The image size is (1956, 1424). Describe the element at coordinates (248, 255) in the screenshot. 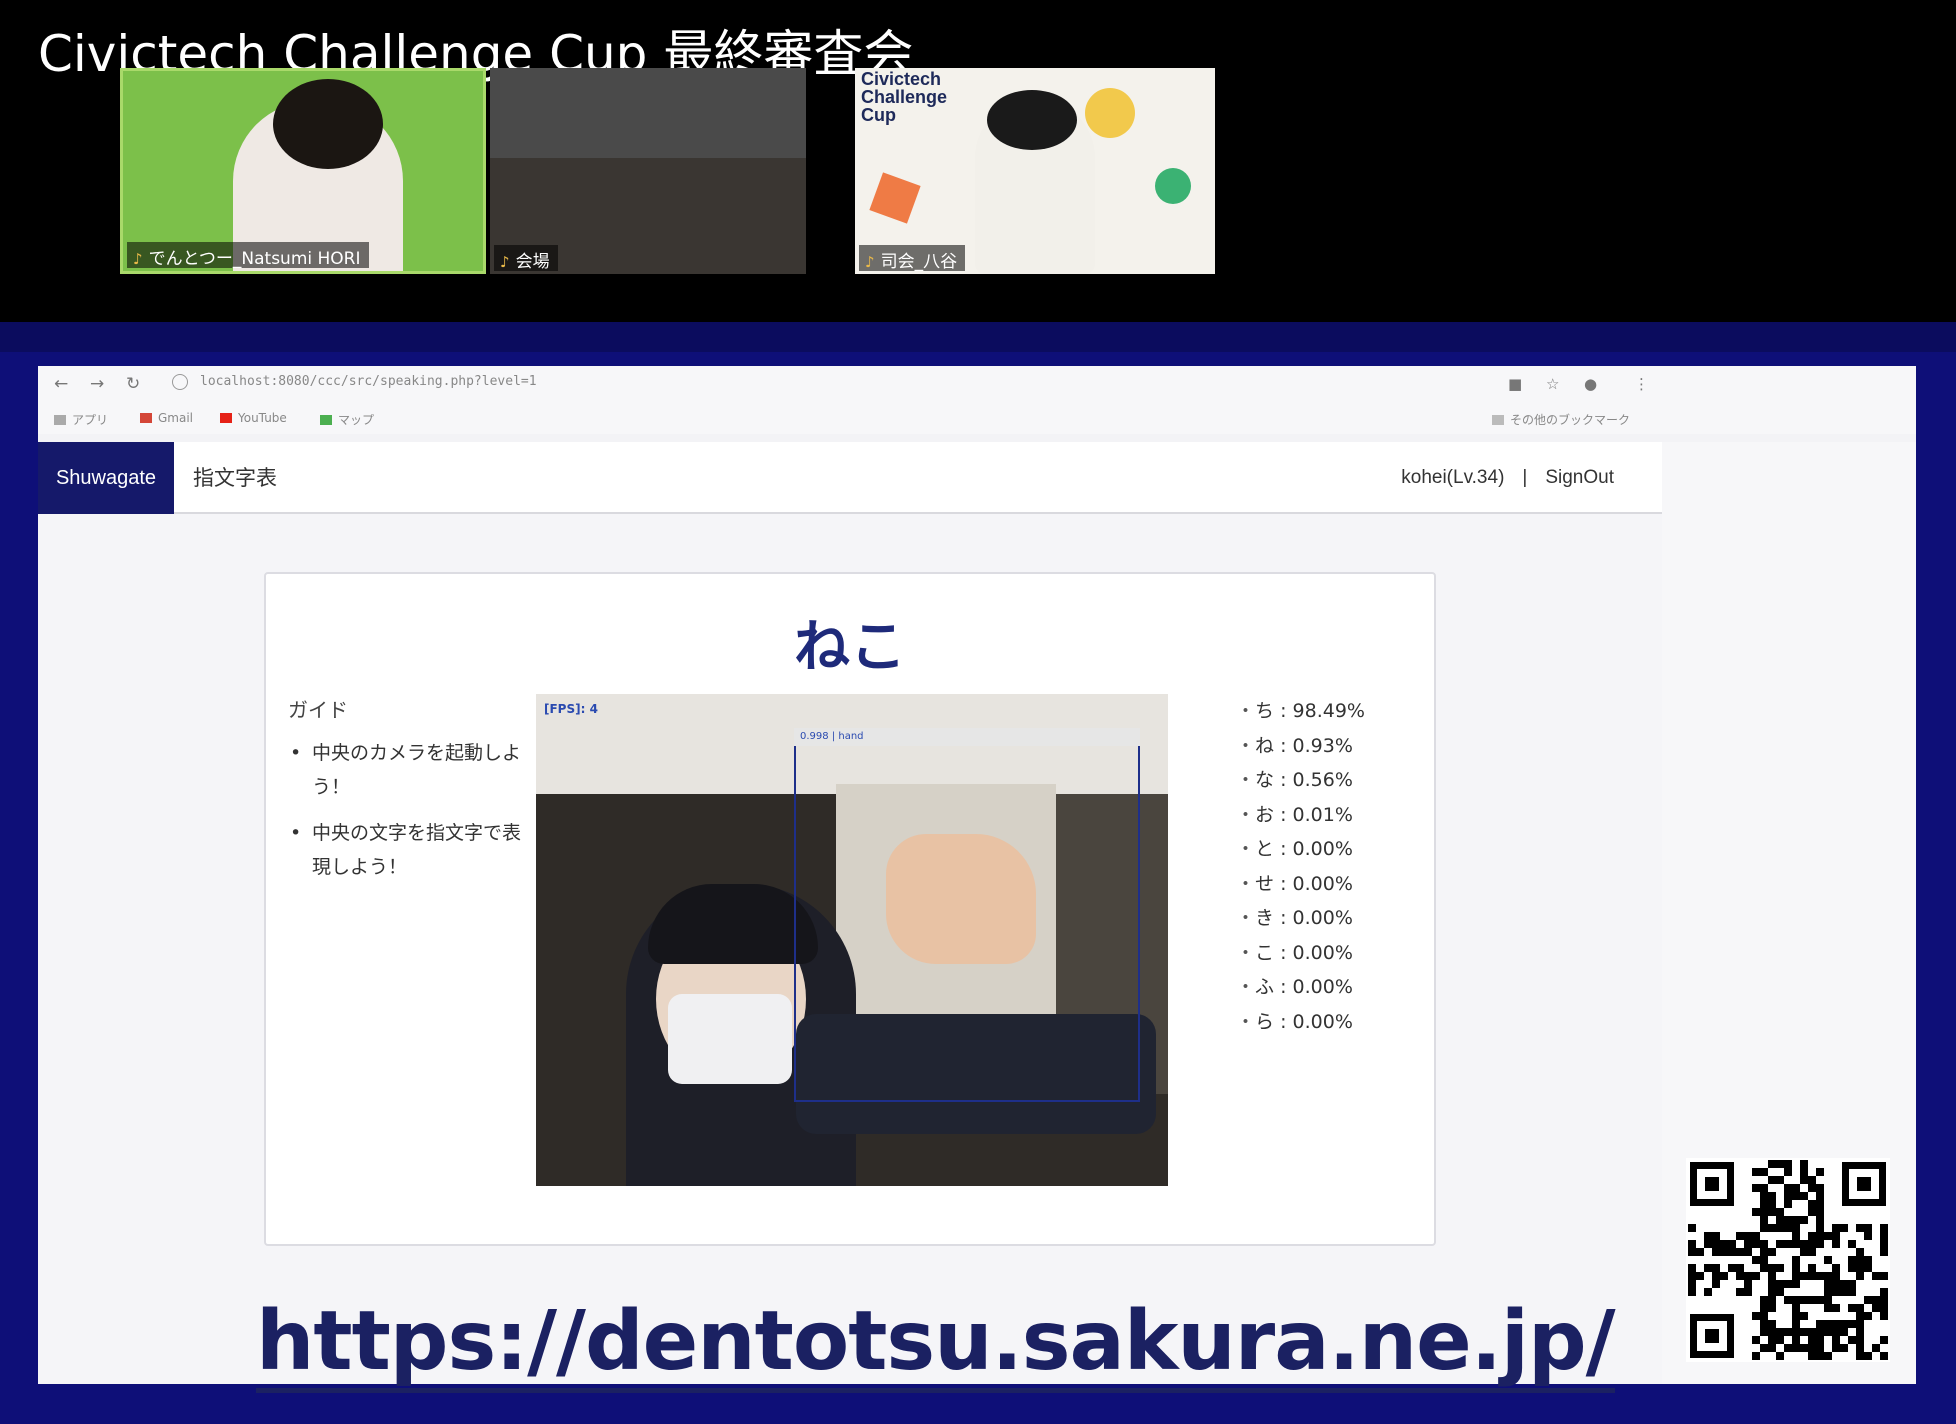

I see `participant-1-label: ♪ でんとつー_Natsumi HORI` at that location.